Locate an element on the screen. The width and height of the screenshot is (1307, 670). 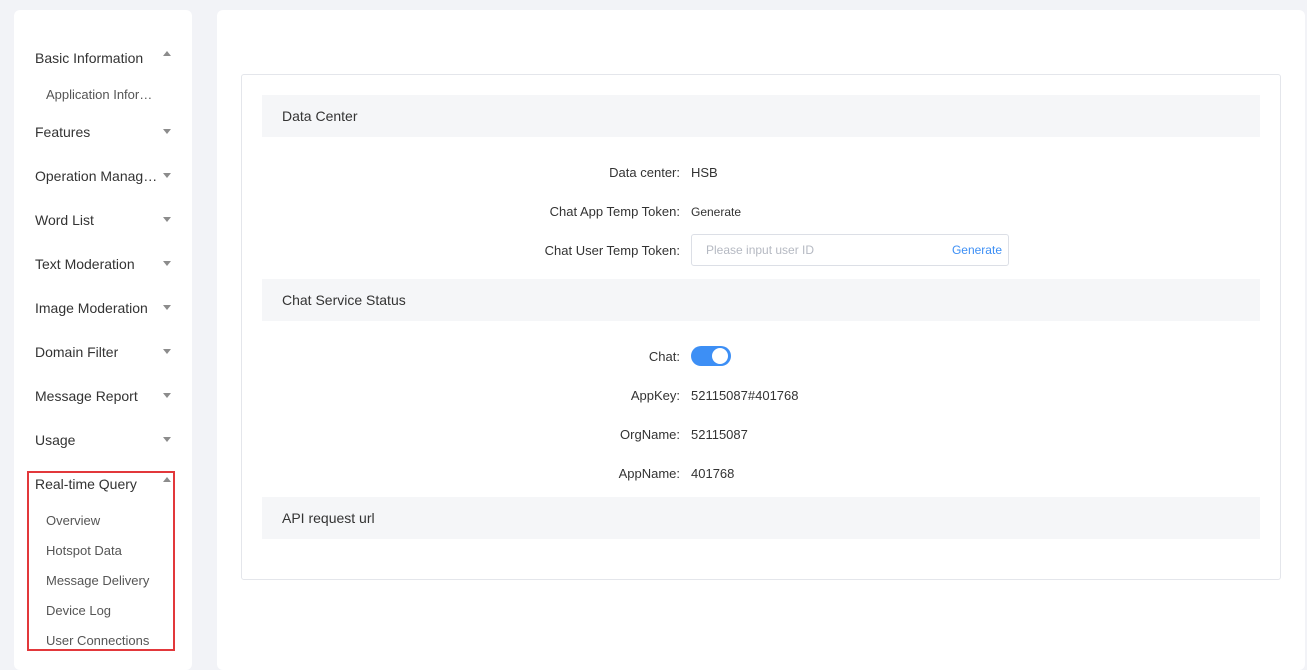
nav-group-usage: Usage is located at coordinates (103, 440).